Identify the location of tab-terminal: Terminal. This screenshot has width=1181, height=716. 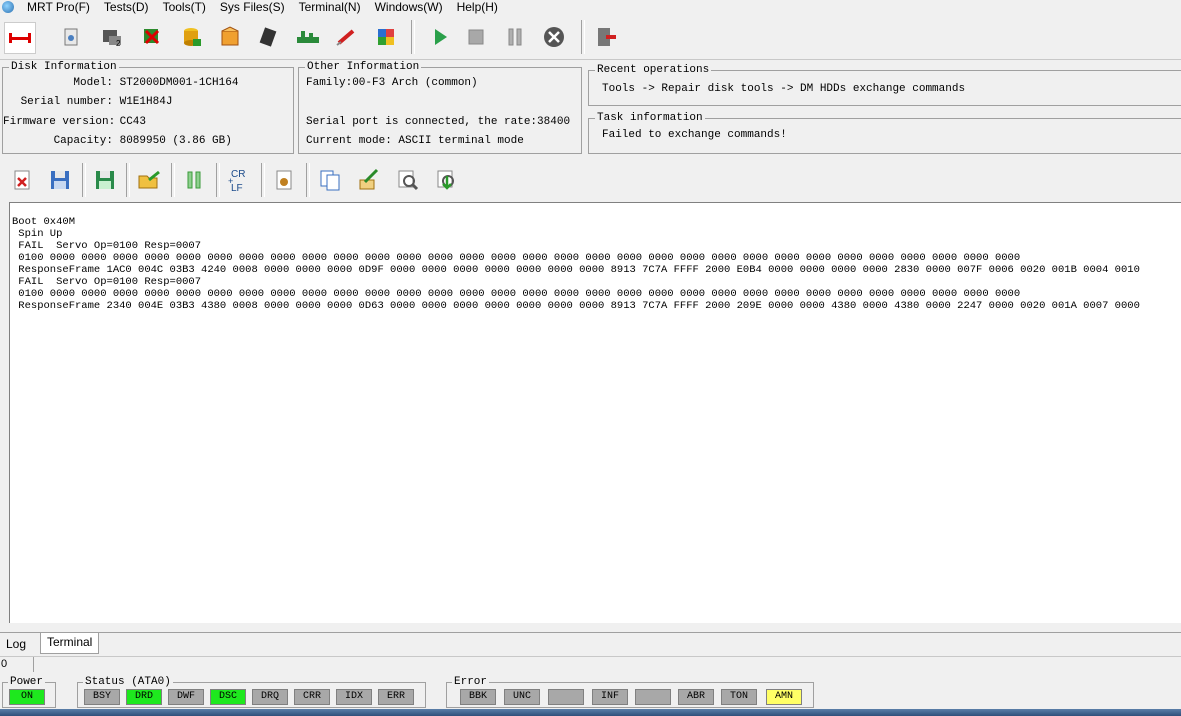
(70, 643).